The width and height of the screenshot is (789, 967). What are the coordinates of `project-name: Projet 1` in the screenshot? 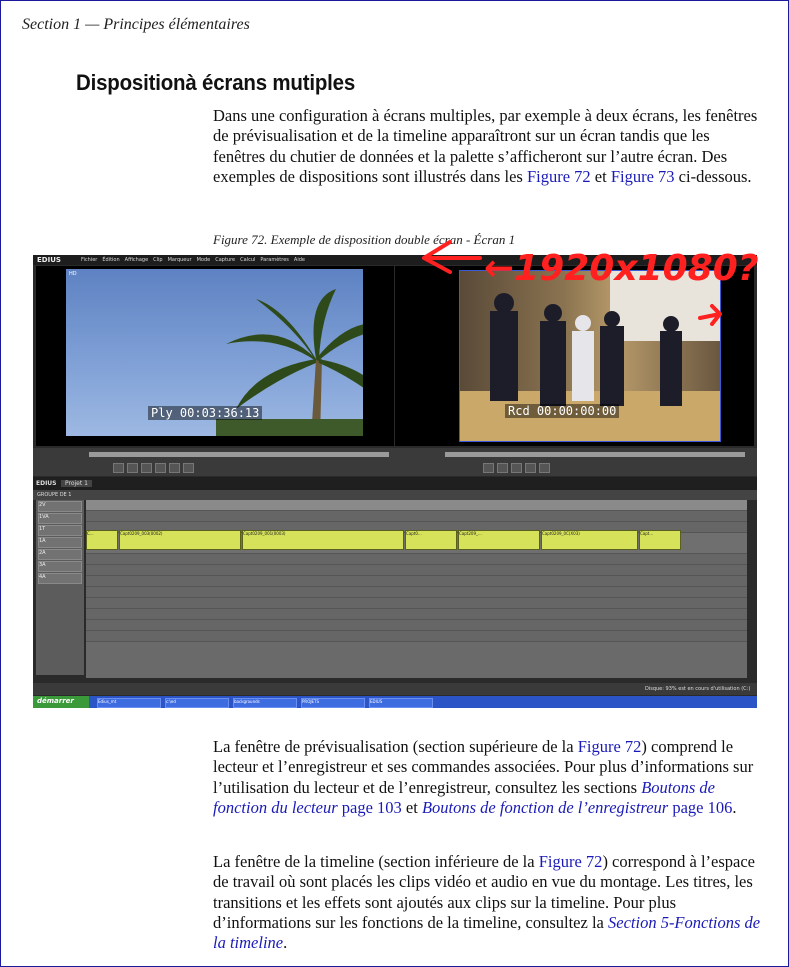 It's located at (76, 483).